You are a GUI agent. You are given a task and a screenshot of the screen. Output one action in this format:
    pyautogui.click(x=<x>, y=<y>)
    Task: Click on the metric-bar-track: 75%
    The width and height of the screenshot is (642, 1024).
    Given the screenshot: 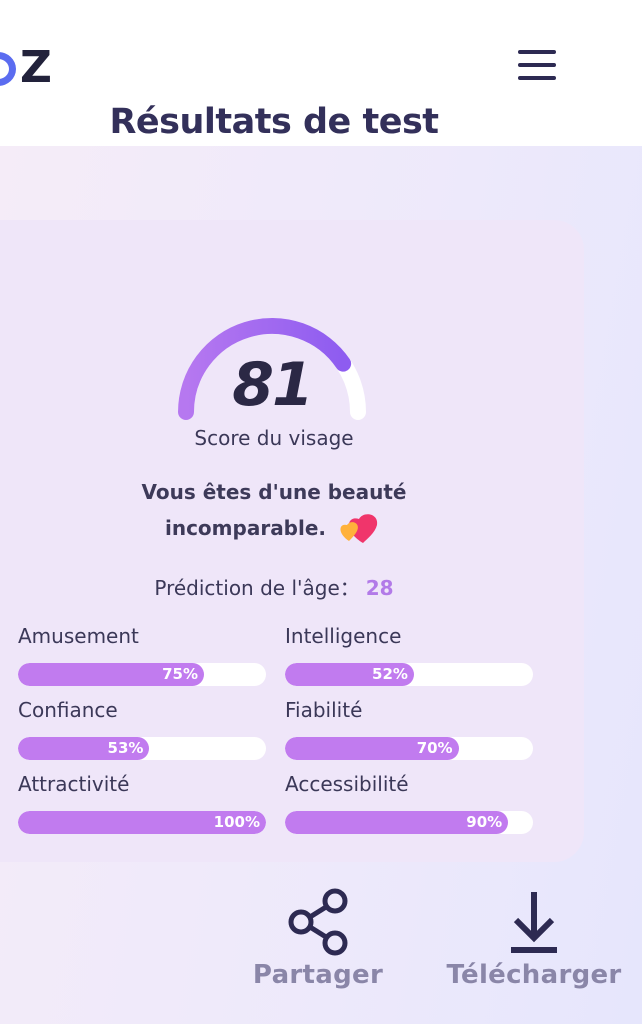 What is the action you would take?
    pyautogui.click(x=142, y=674)
    